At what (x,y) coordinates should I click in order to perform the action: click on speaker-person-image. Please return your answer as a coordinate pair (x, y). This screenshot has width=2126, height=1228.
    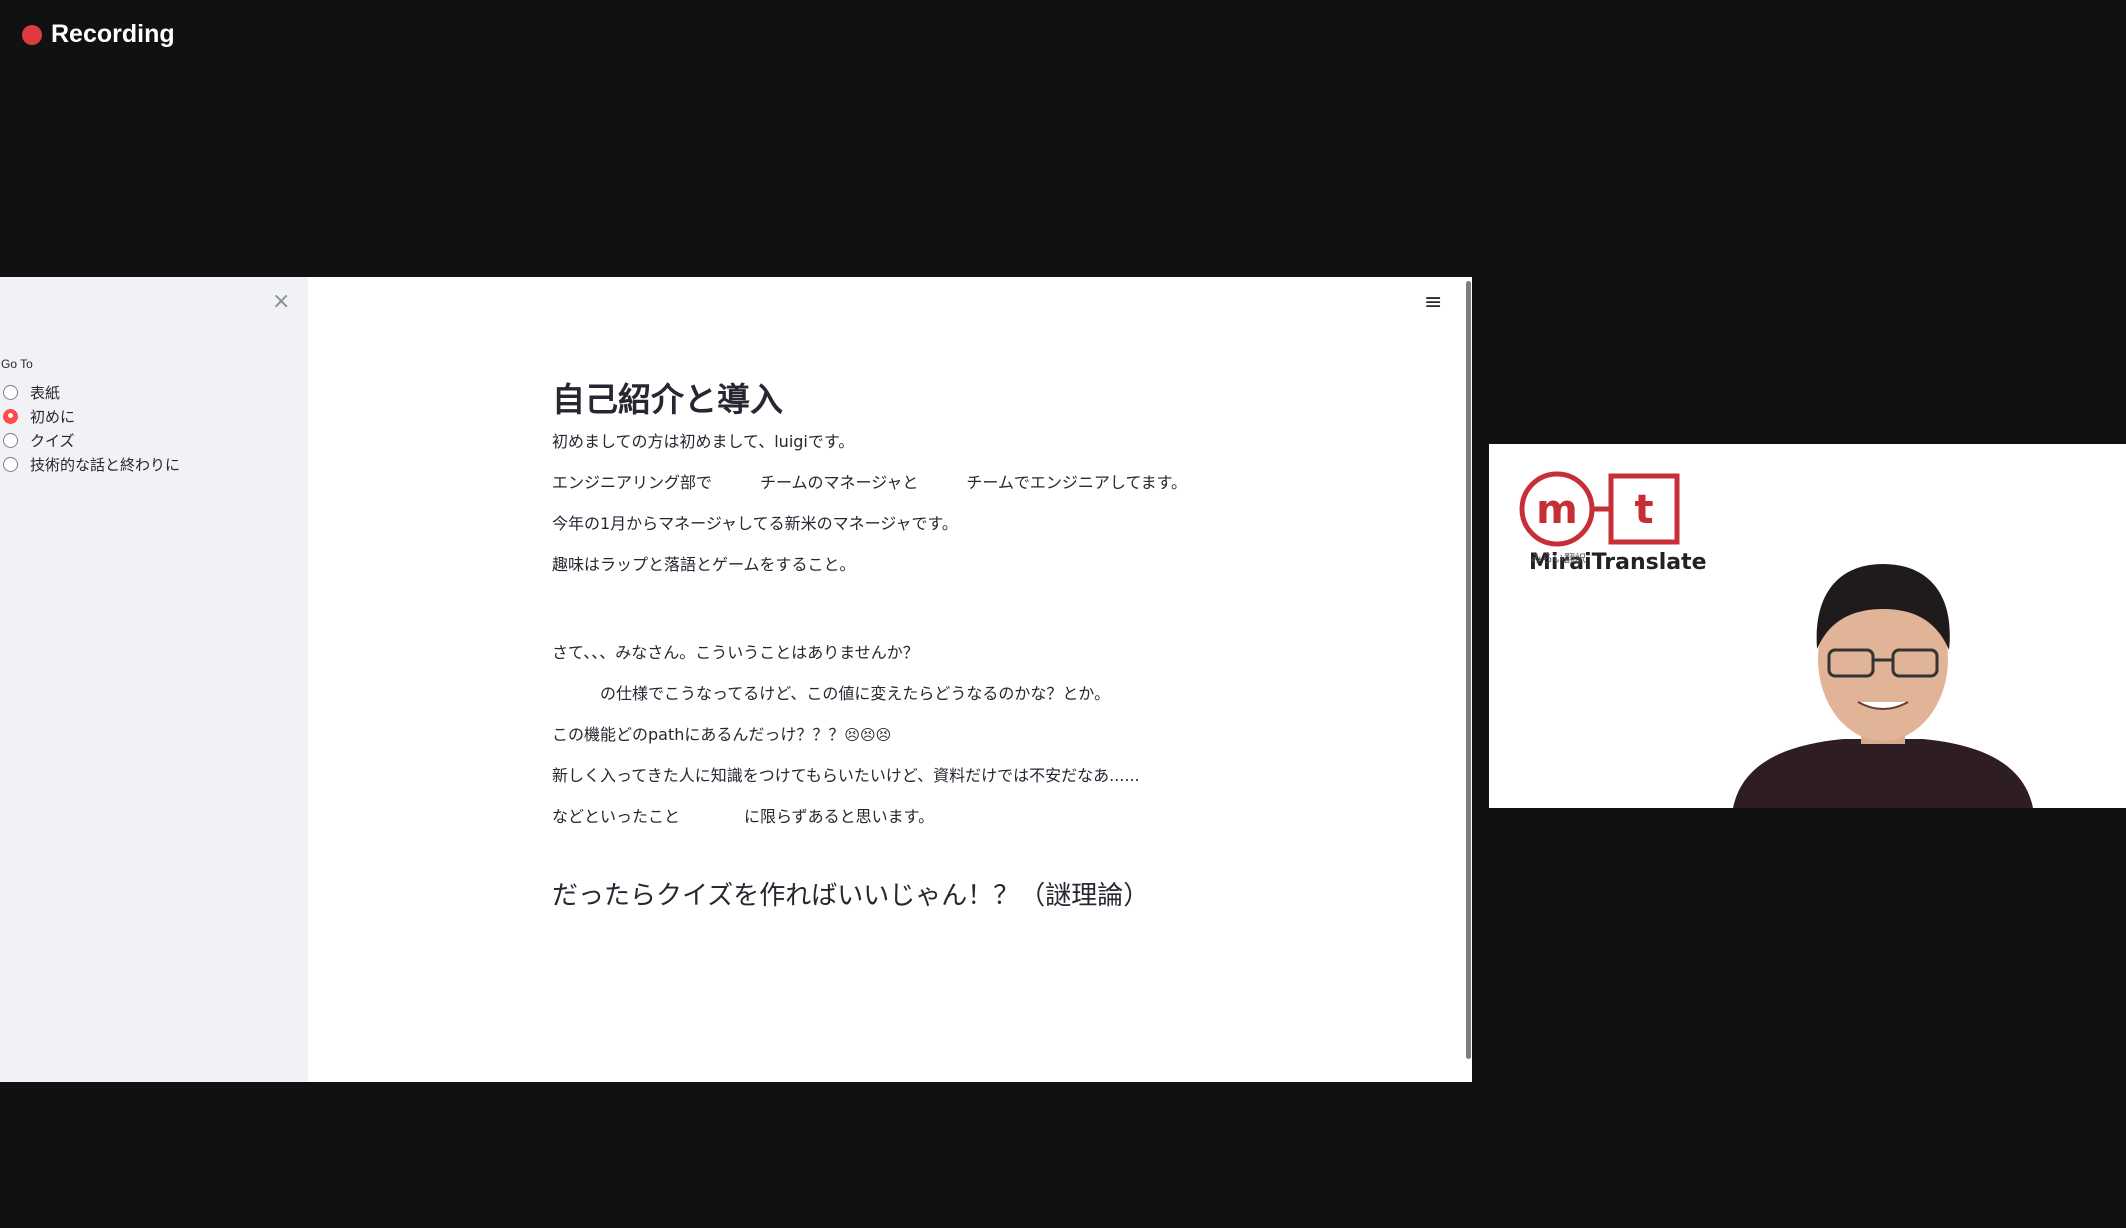
    Looking at the image, I should click on (1883, 686).